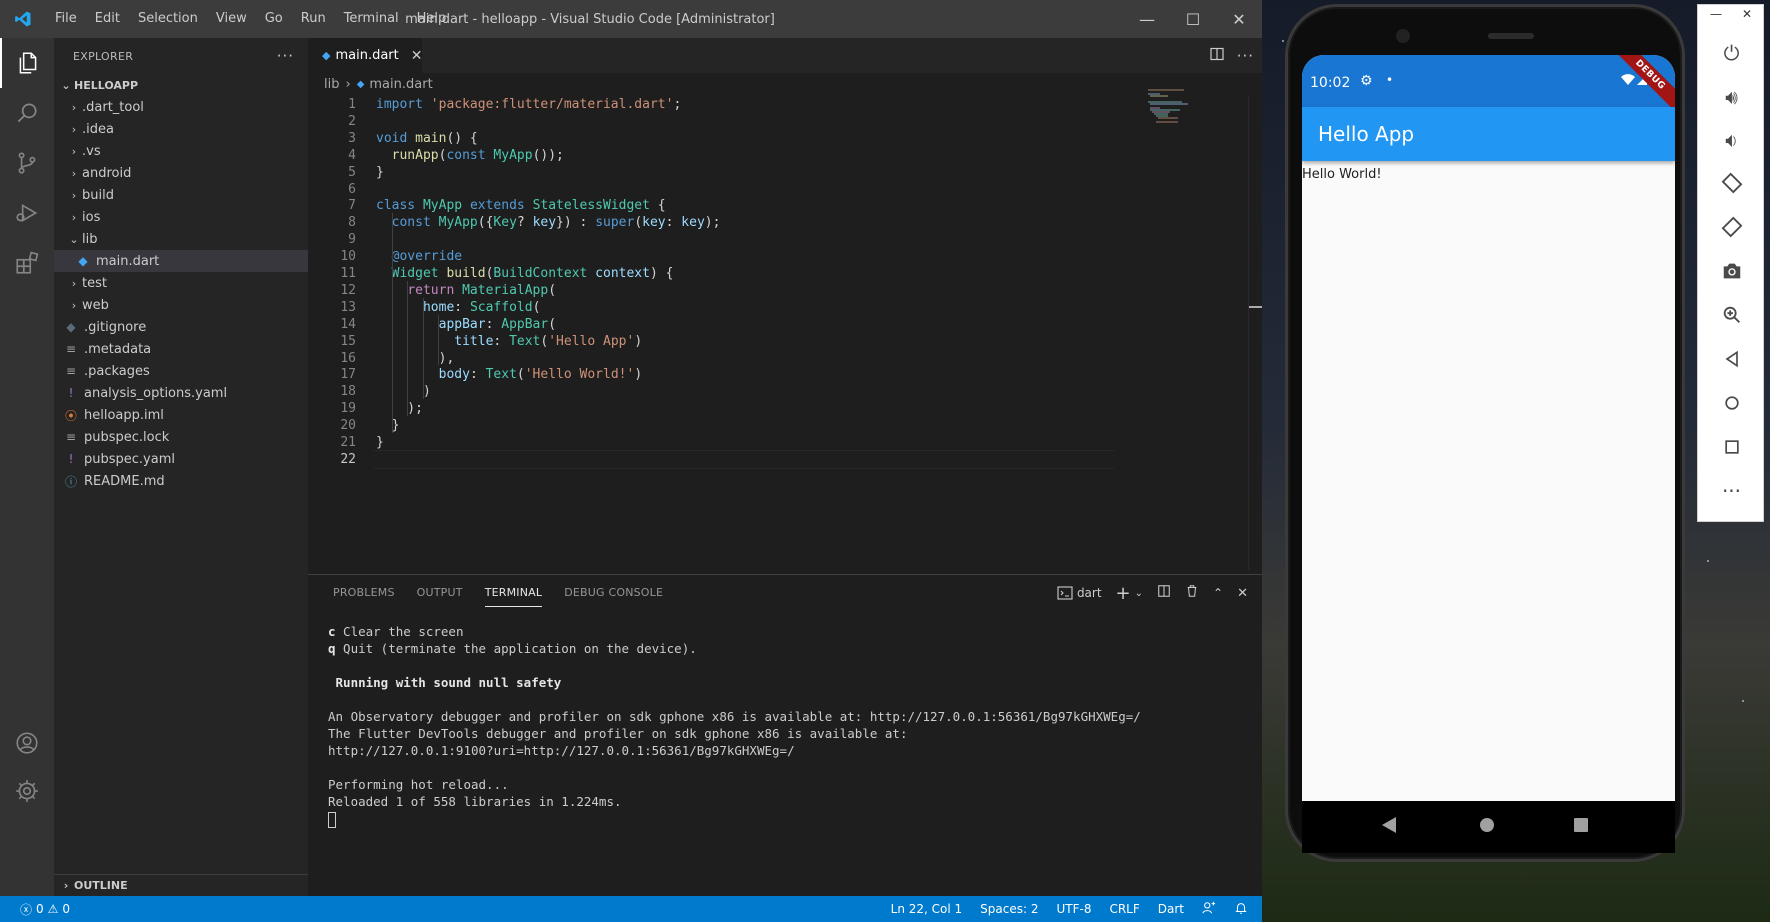 This screenshot has width=1770, height=922. What do you see at coordinates (514, 593) in the screenshot?
I see `tab-terminal: TERMINAL` at bounding box center [514, 593].